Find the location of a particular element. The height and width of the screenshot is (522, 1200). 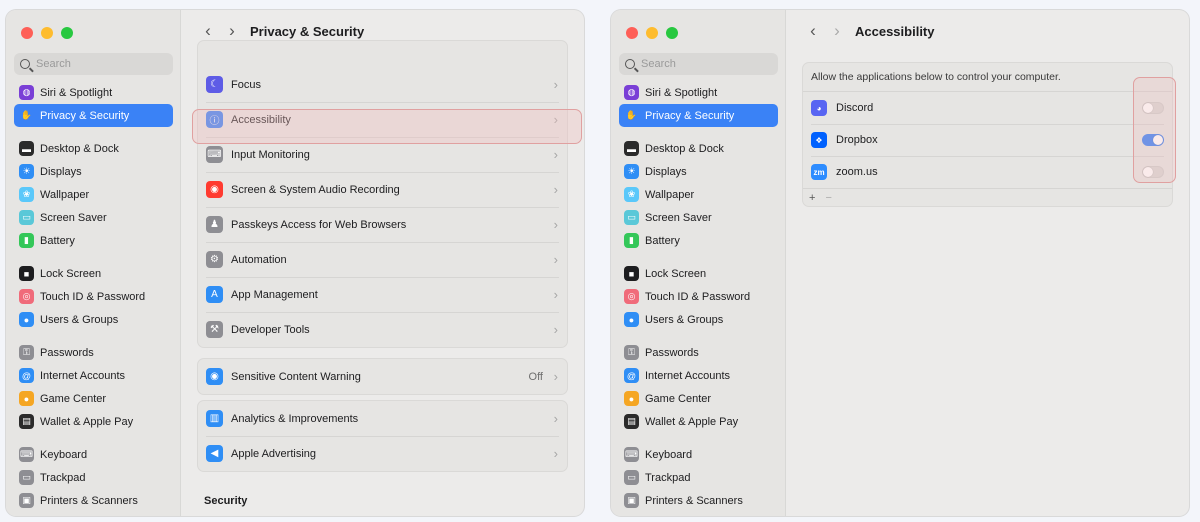

users-icon: ● is located at coordinates (26, 319).